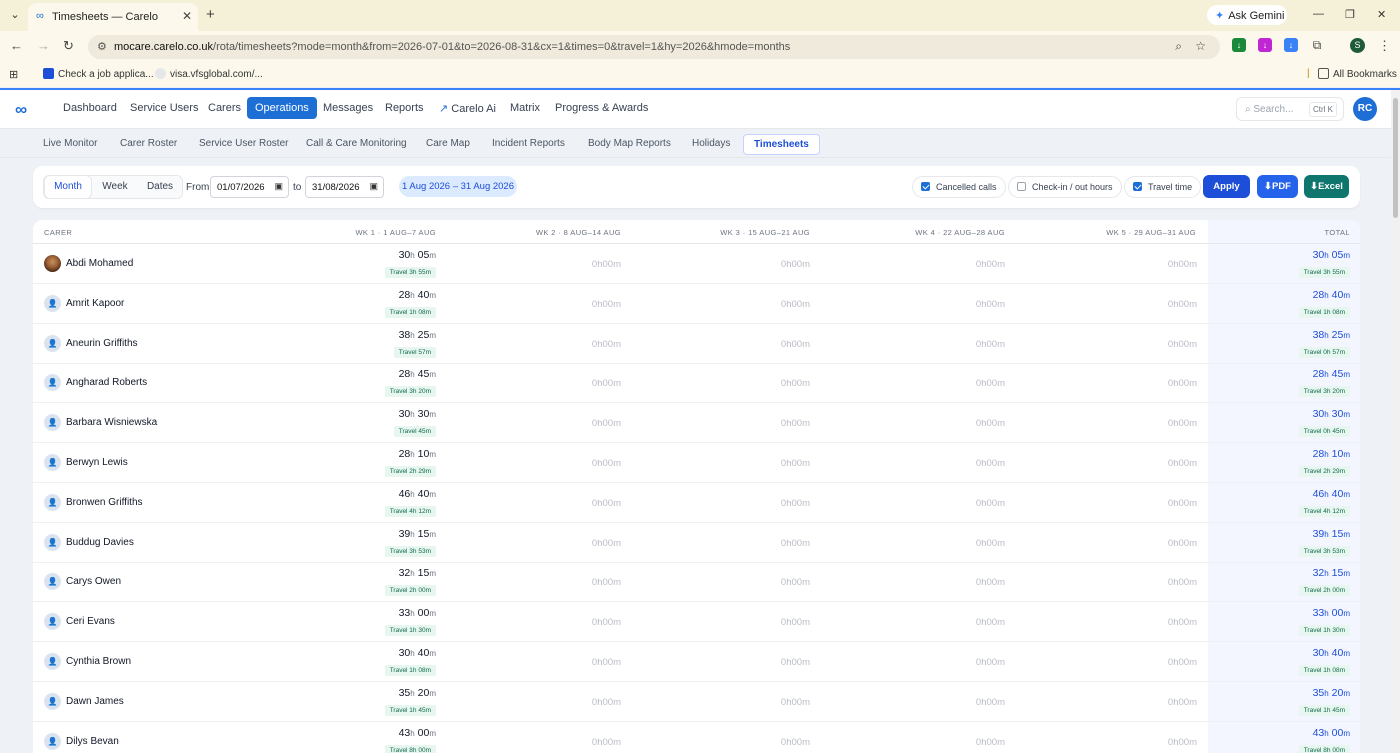 The image size is (1400, 753). I want to click on subnav-timesheets: Timesheets, so click(781, 144).